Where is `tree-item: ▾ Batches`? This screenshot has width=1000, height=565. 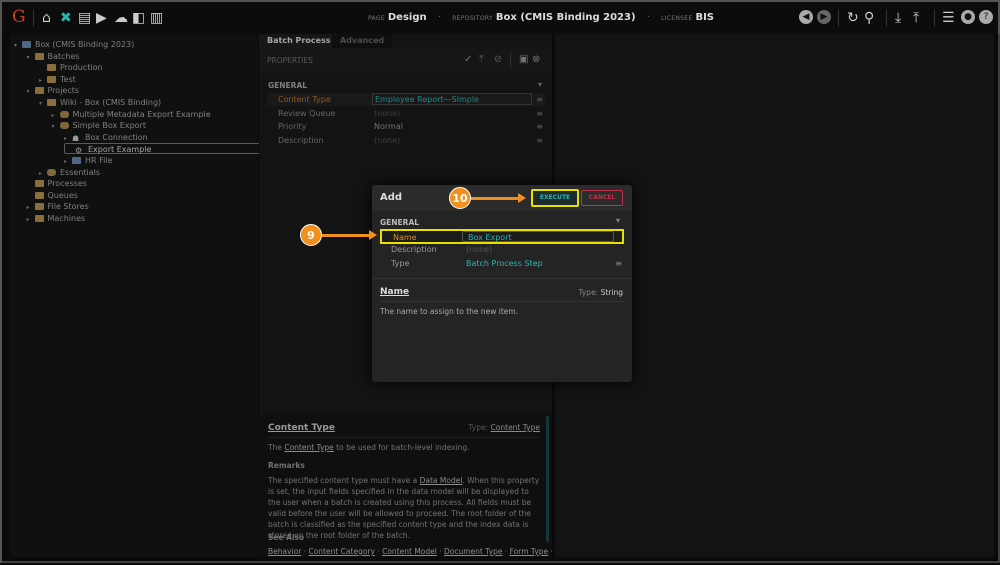
tree-item: ▾ Batches is located at coordinates (53, 56).